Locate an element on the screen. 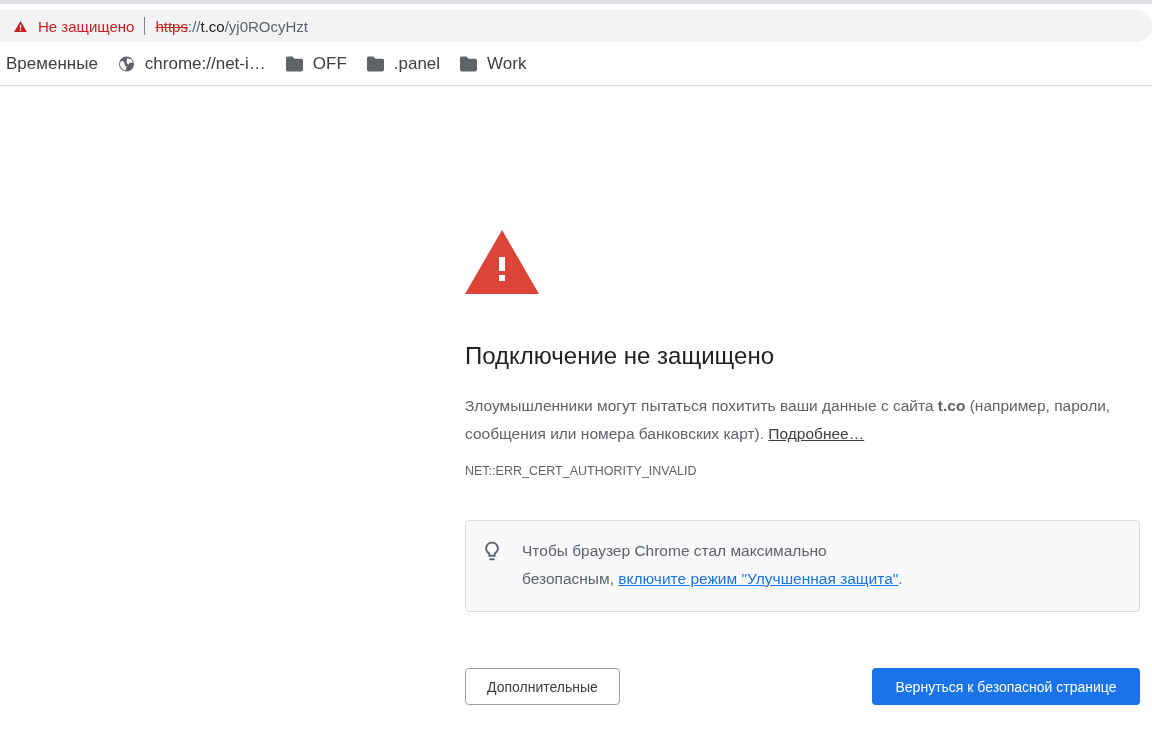 The height and width of the screenshot is (739, 1152). bookmark-item: OFF is located at coordinates (316, 63).